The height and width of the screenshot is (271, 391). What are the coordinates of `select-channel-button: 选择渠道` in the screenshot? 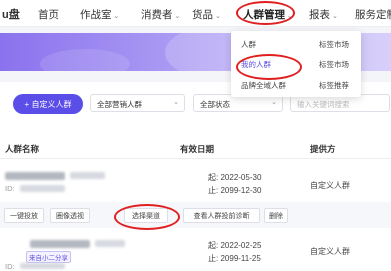 It's located at (146, 215).